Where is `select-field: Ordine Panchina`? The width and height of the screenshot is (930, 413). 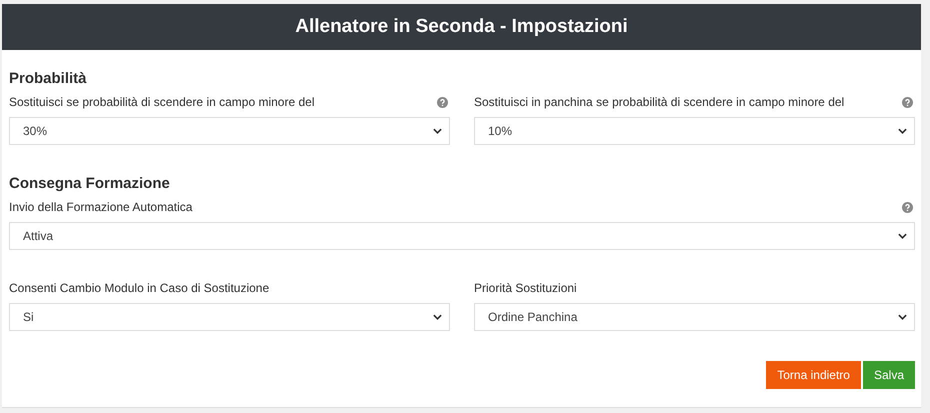
select-field: Ordine Panchina is located at coordinates (694, 317).